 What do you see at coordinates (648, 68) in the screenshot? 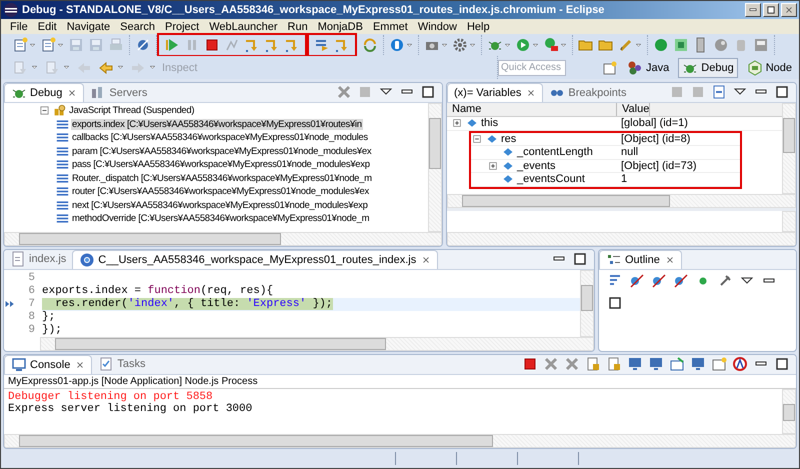
I see `perspective-button: Java` at bounding box center [648, 68].